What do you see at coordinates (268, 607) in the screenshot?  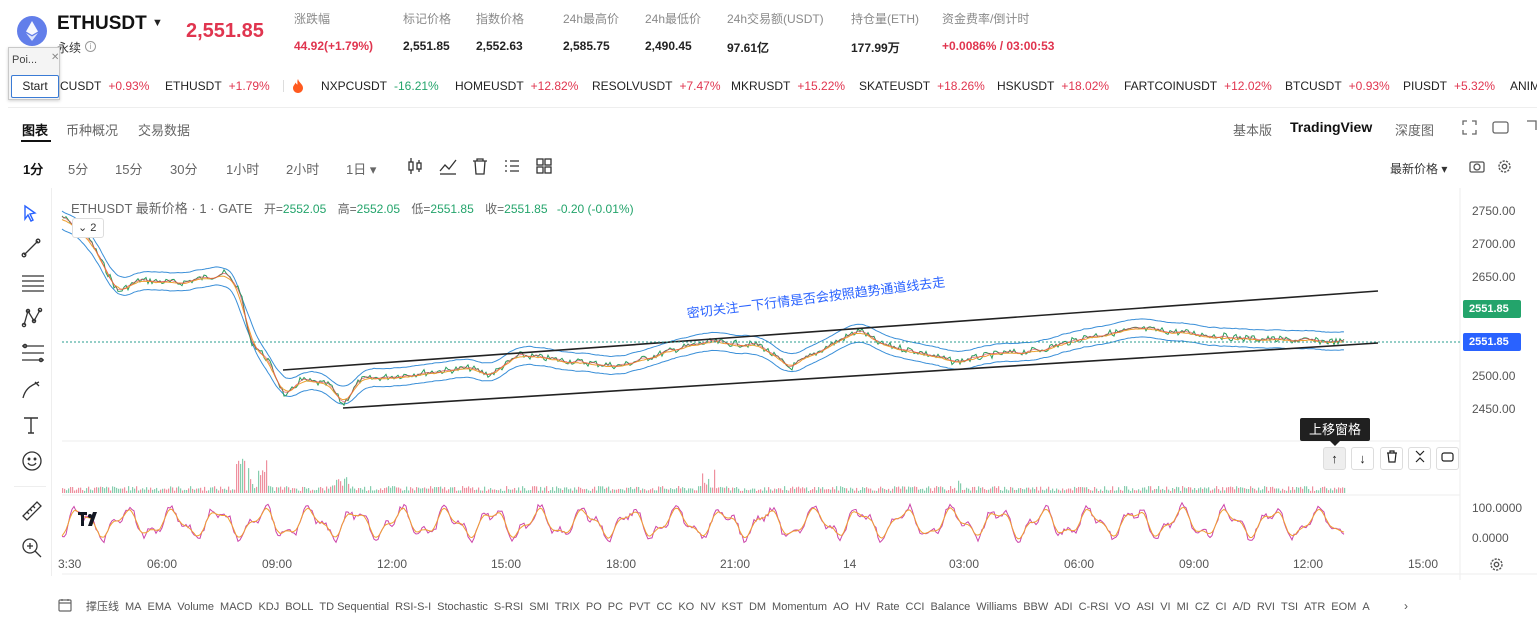 I see `indicator-shortcut: KDJ` at bounding box center [268, 607].